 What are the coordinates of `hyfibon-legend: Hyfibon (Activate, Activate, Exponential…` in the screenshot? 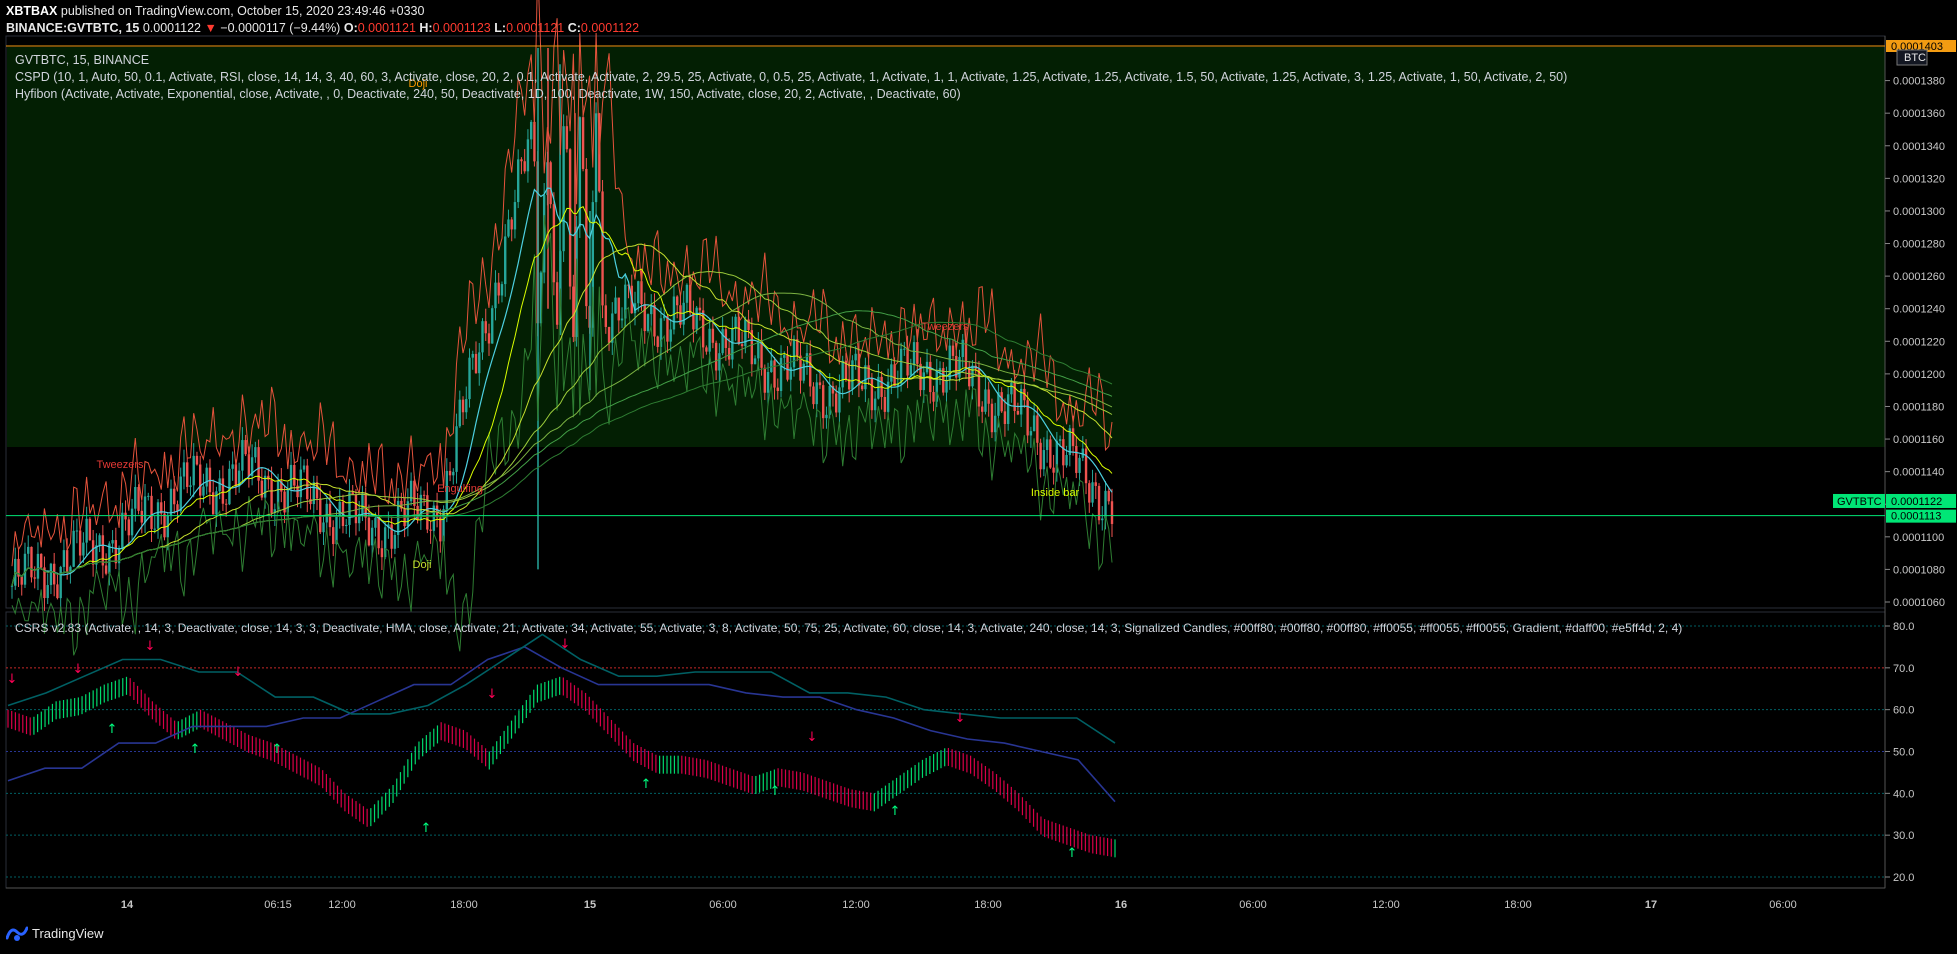 It's located at (488, 94).